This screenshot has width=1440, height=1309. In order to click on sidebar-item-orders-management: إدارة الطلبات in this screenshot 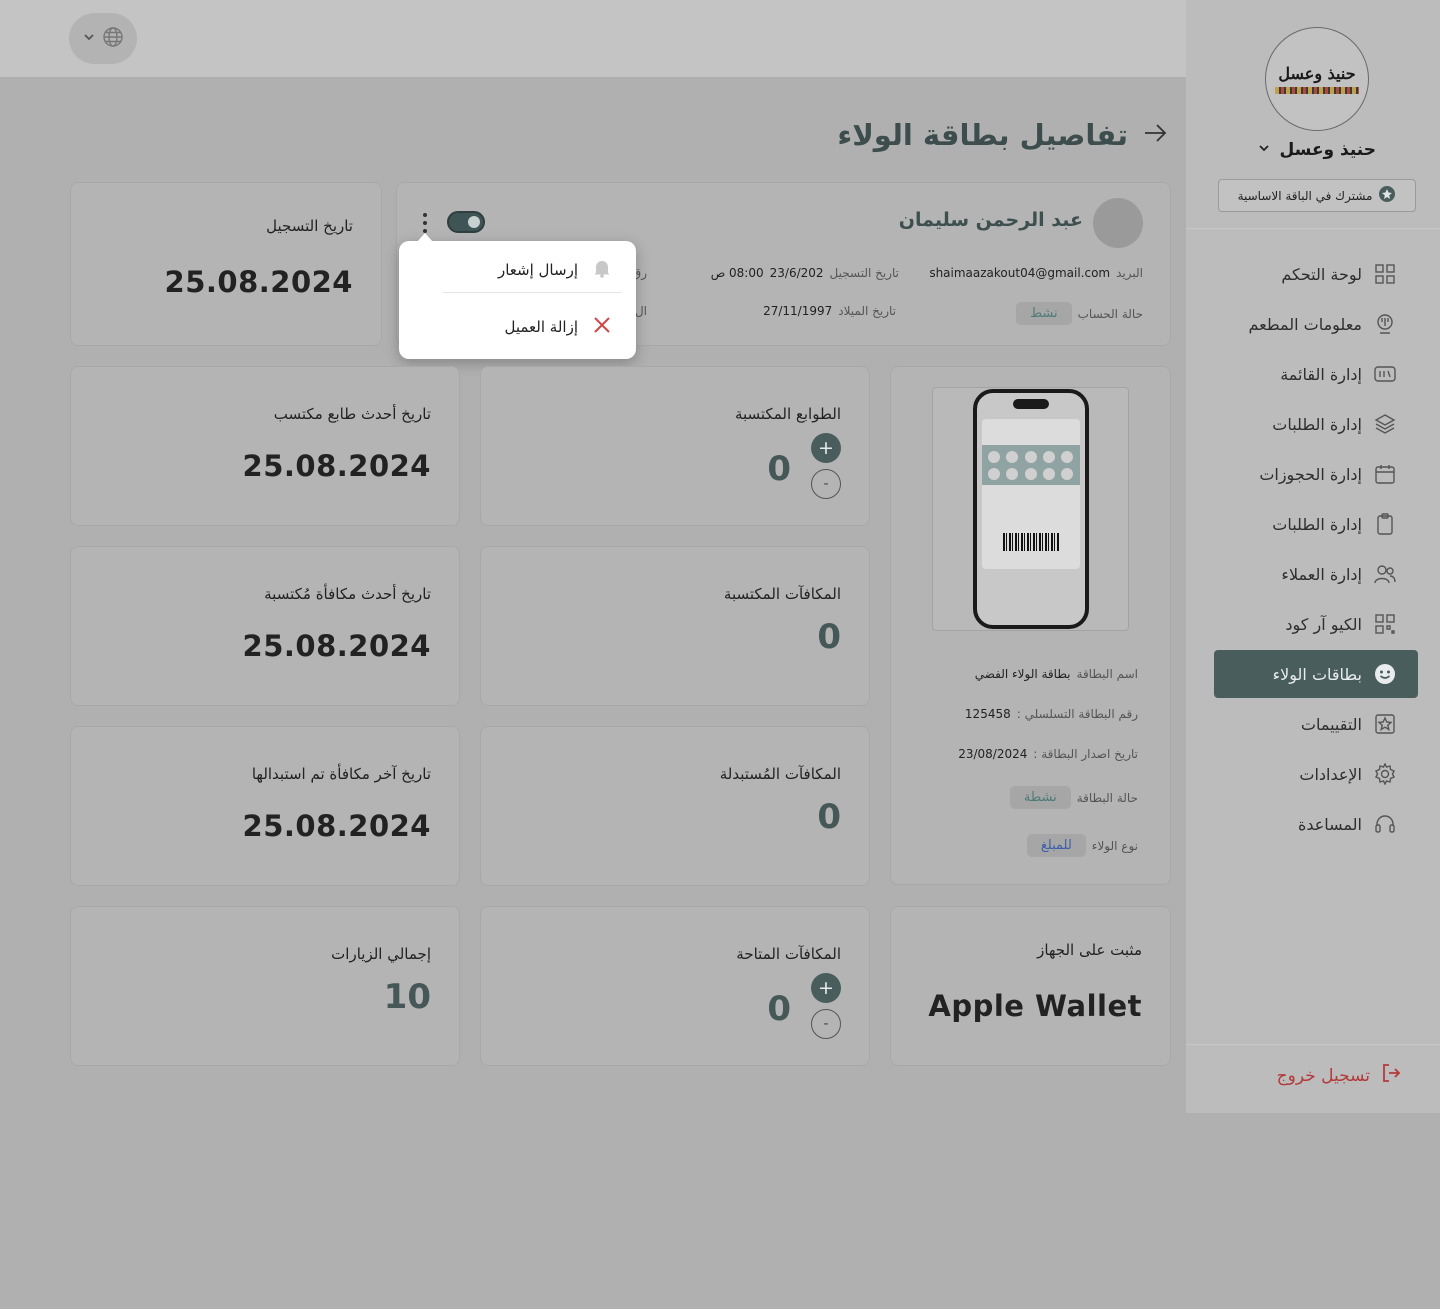, I will do `click(1316, 424)`.